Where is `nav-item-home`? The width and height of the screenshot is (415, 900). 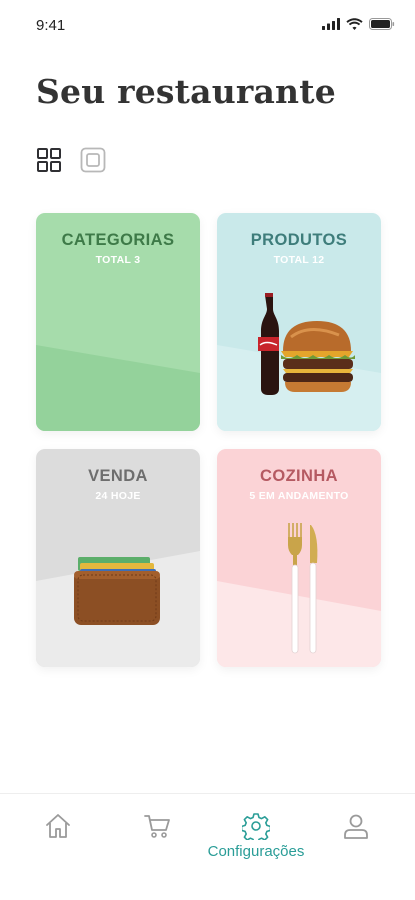 nav-item-home is located at coordinates (58, 837).